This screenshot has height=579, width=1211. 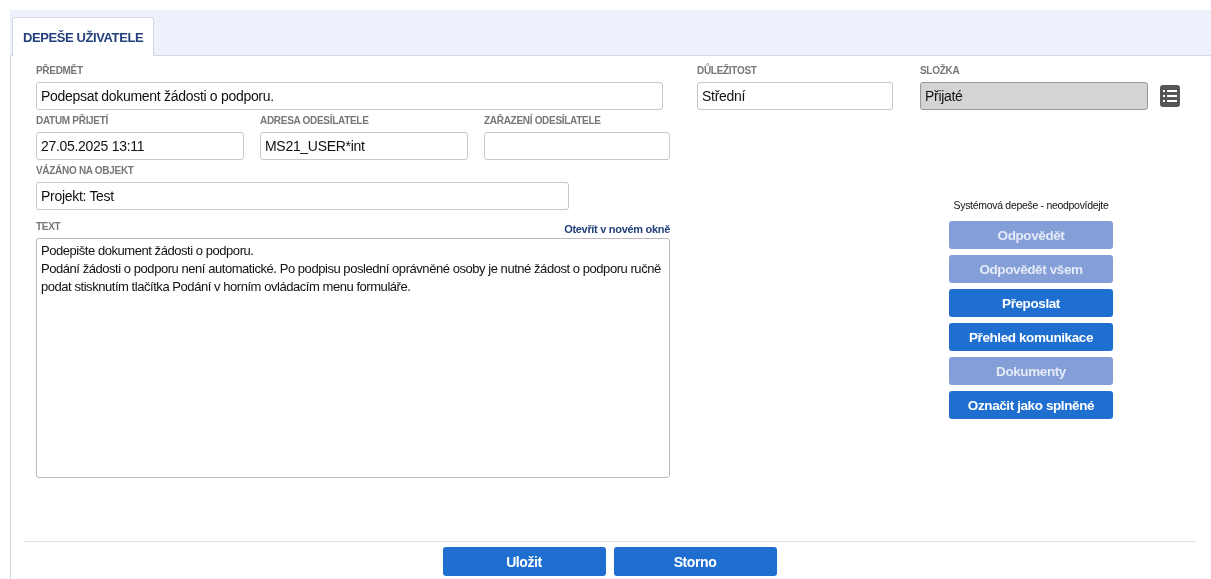 What do you see at coordinates (940, 71) in the screenshot?
I see `field-label: SLOŽKA` at bounding box center [940, 71].